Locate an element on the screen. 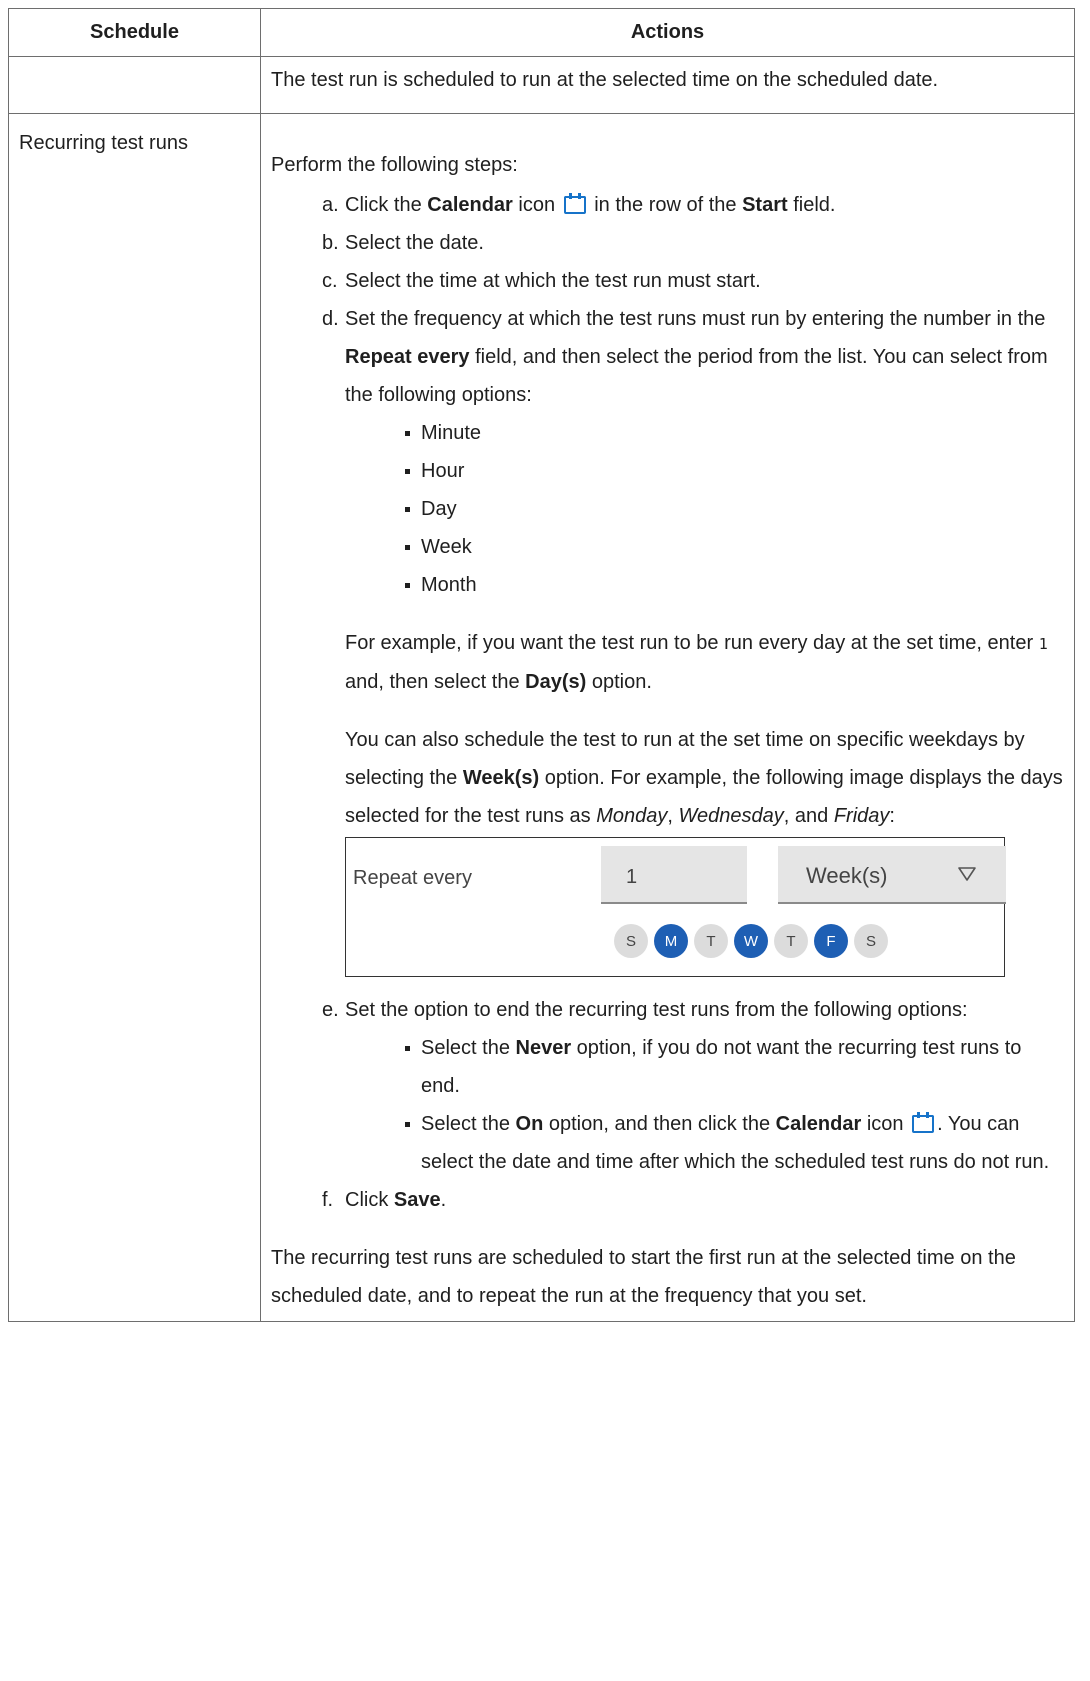 The width and height of the screenshot is (1090, 1681). step-f: f. Click Save. is located at coordinates (693, 1200).